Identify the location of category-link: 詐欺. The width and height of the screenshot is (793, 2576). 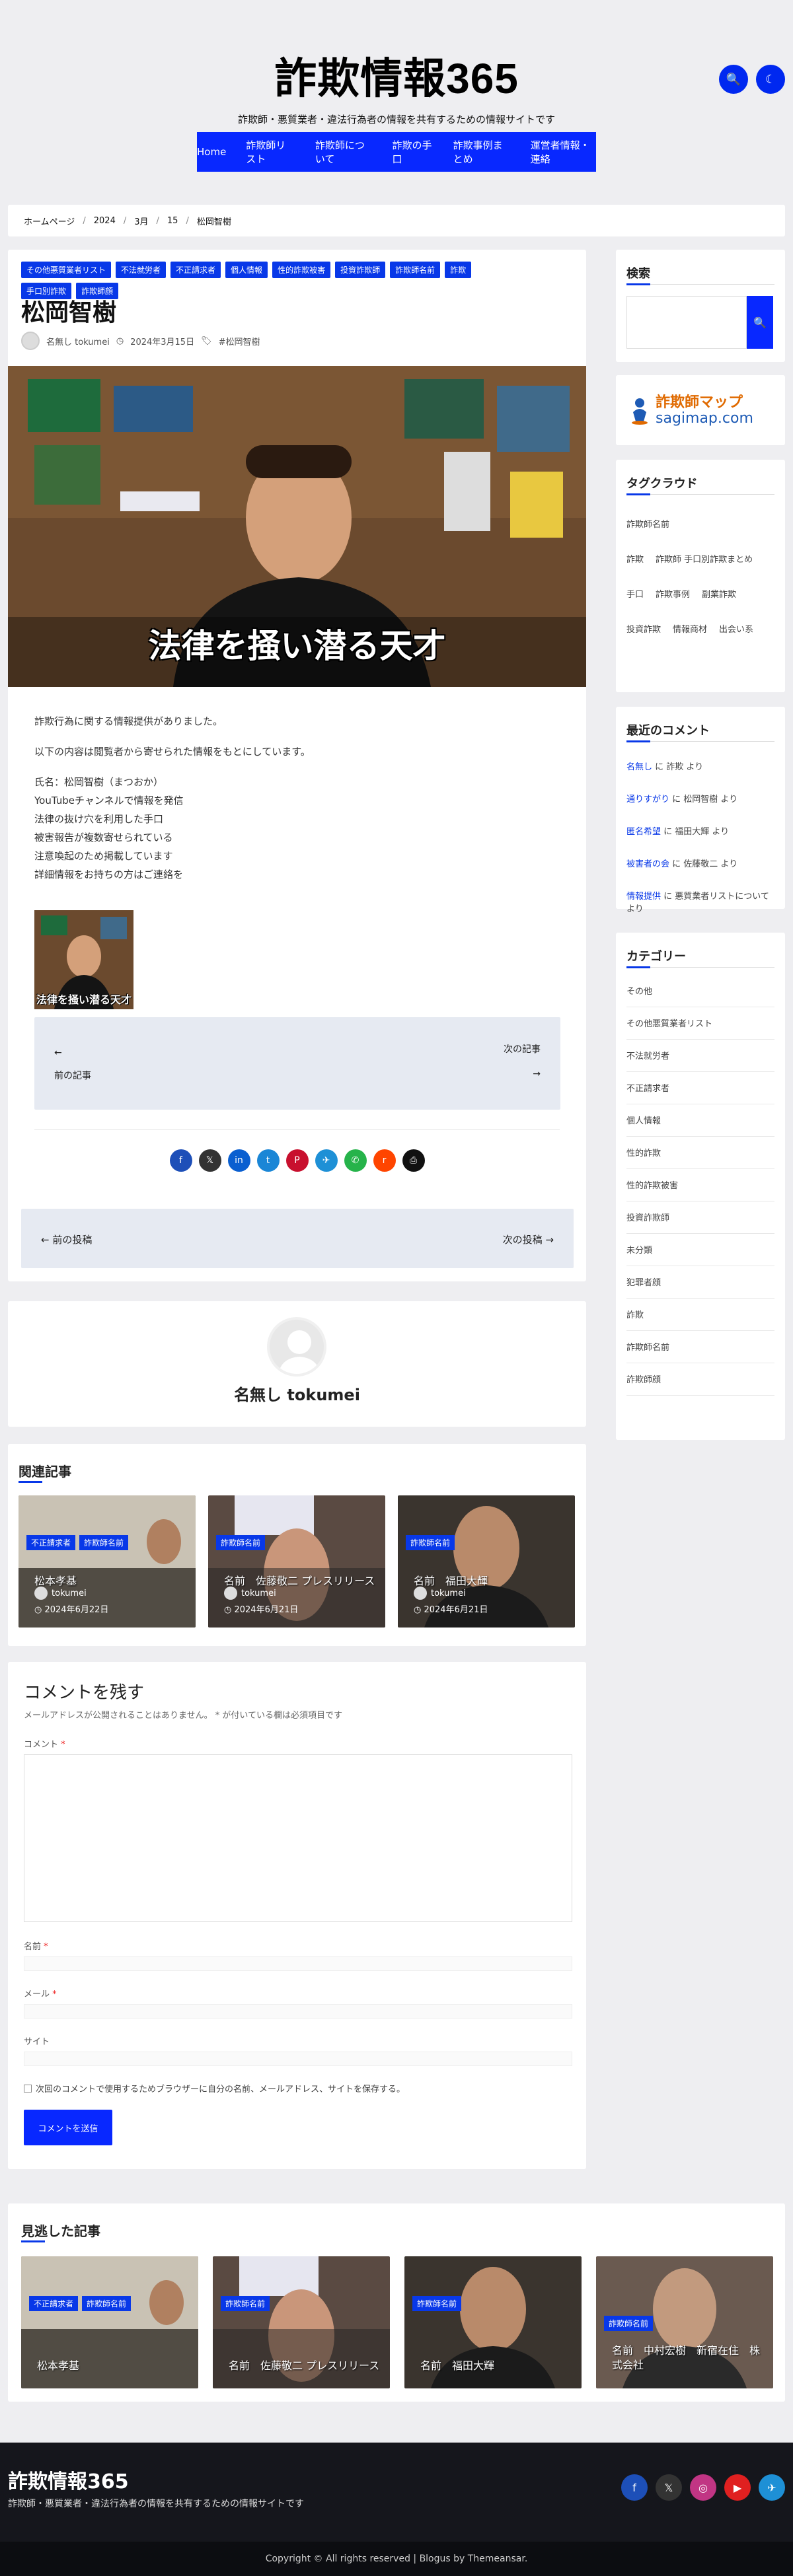
(700, 1315).